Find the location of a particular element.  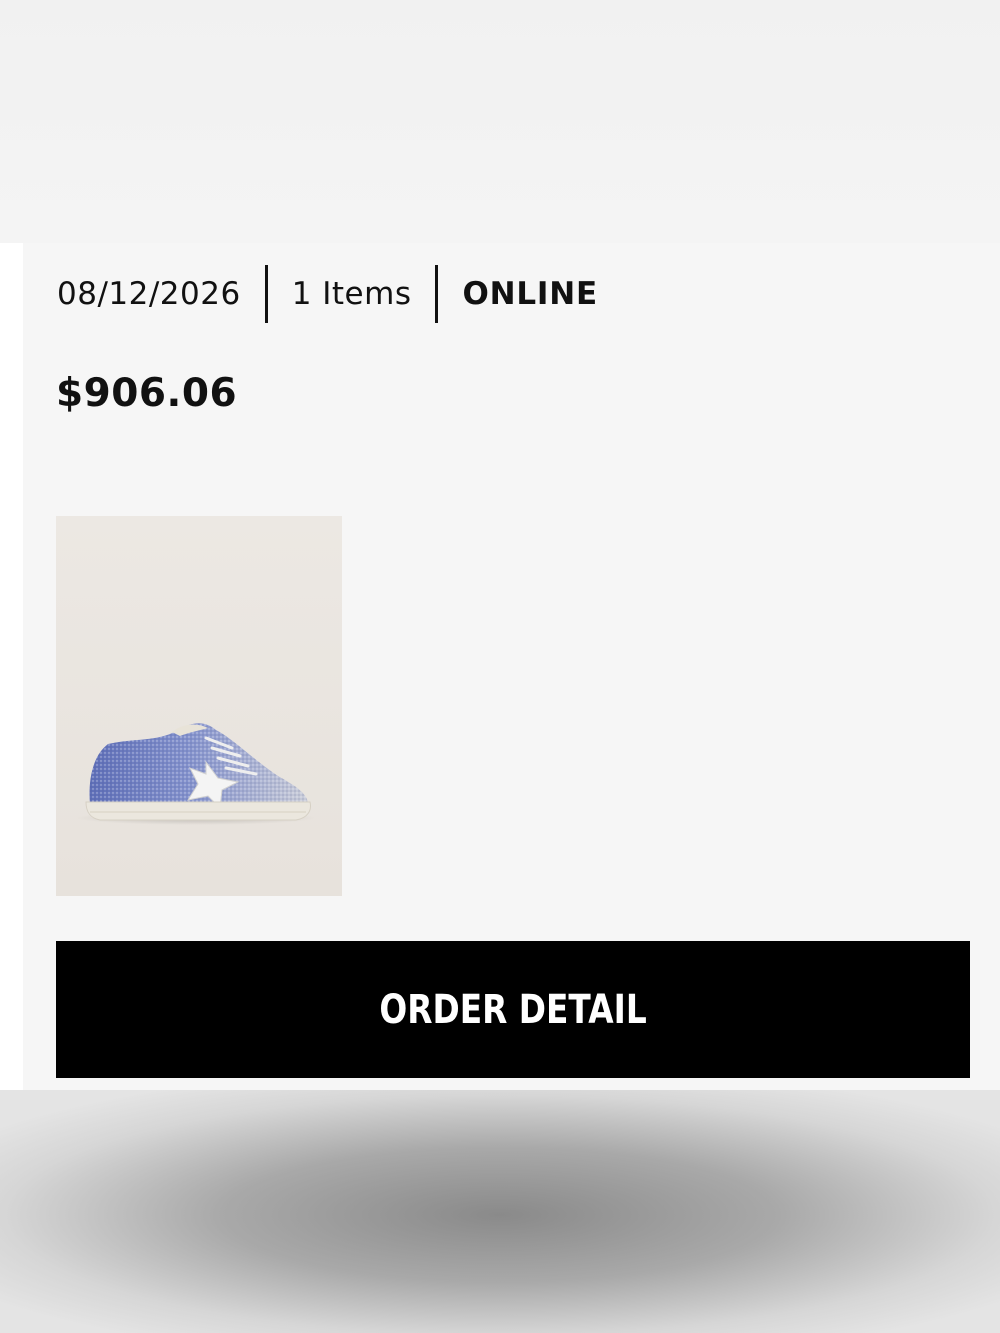

order-detail-button-label: ORDER DETAIL is located at coordinates (513, 1009).